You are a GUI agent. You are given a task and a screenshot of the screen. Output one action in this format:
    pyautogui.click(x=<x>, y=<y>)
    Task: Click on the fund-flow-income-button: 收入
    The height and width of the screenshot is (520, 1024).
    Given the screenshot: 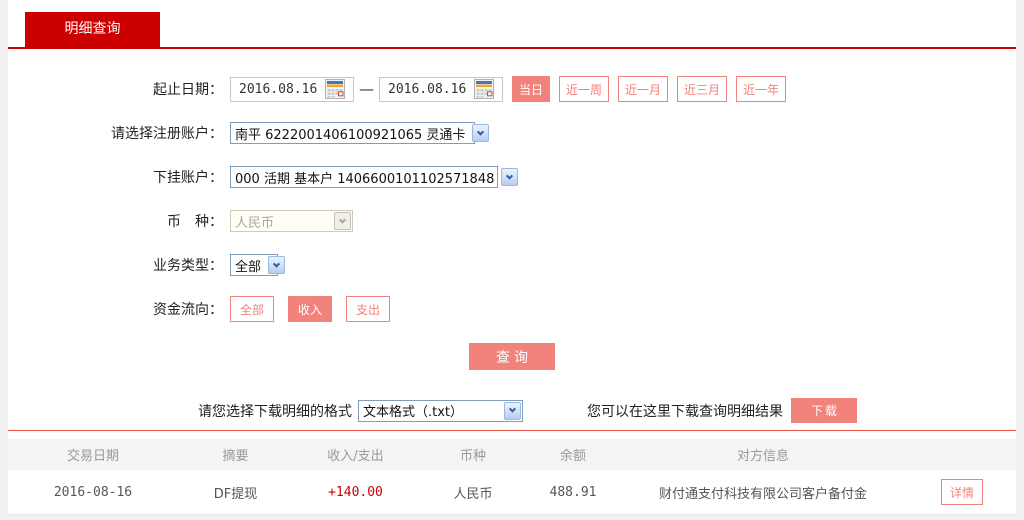 What is the action you would take?
    pyautogui.click(x=310, y=309)
    